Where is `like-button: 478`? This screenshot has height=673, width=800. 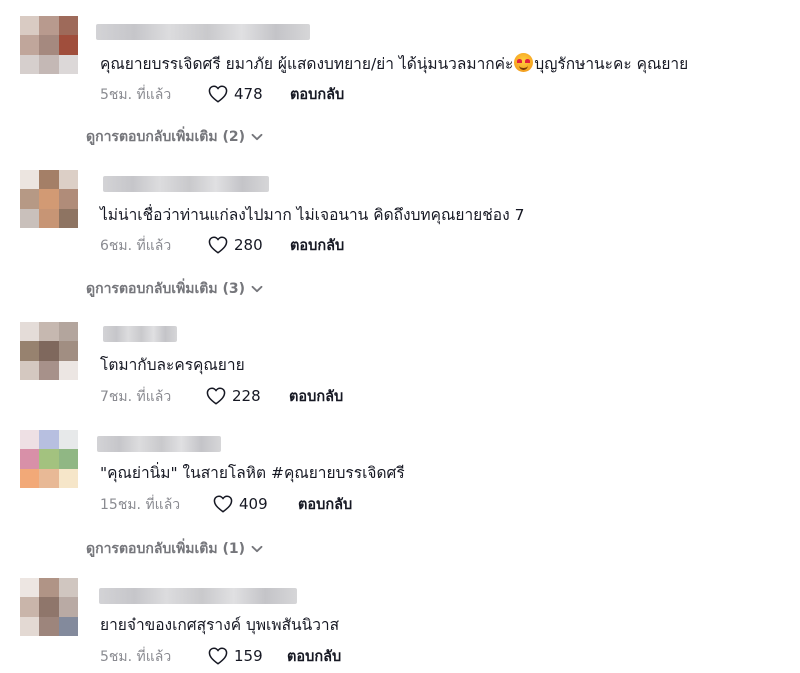
like-button: 478 is located at coordinates (235, 94).